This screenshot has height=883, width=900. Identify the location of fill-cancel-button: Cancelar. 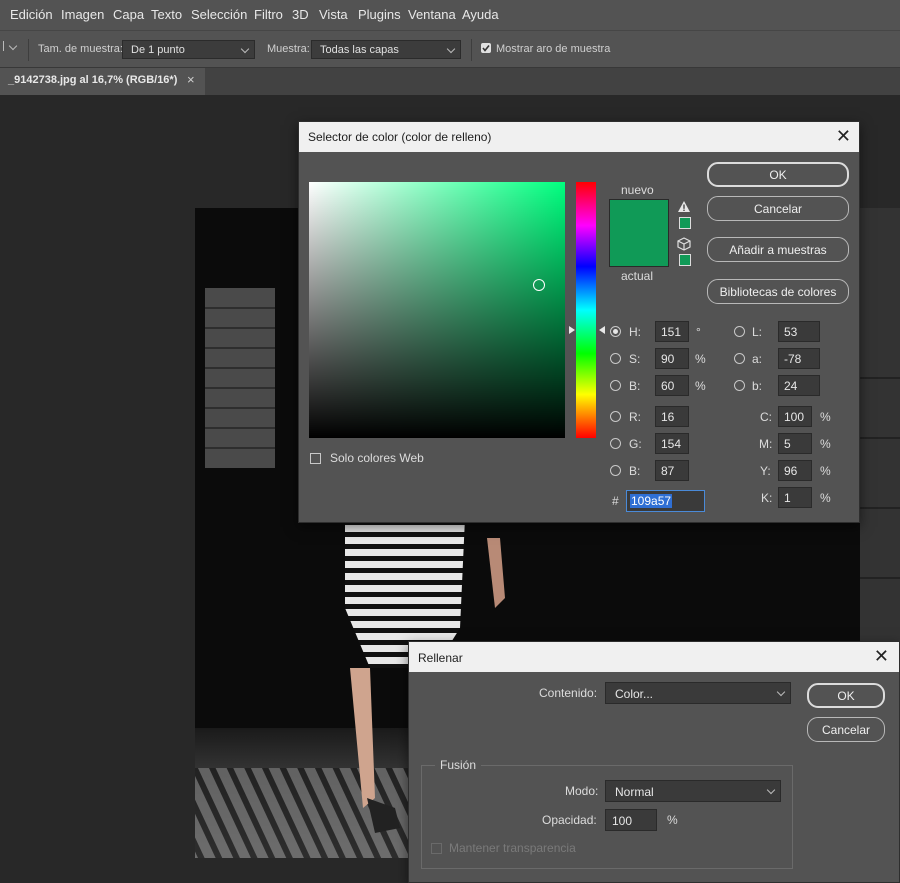
(846, 729).